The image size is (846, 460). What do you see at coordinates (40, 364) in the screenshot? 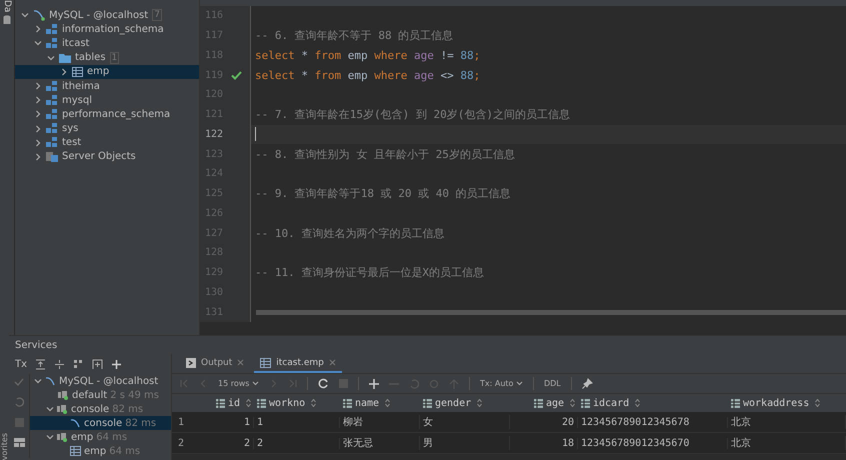
I see `expand-all-icon` at bounding box center [40, 364].